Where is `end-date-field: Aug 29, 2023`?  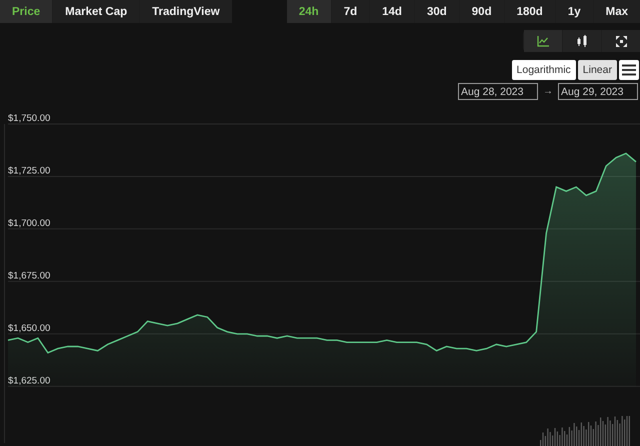
end-date-field: Aug 29, 2023 is located at coordinates (598, 91).